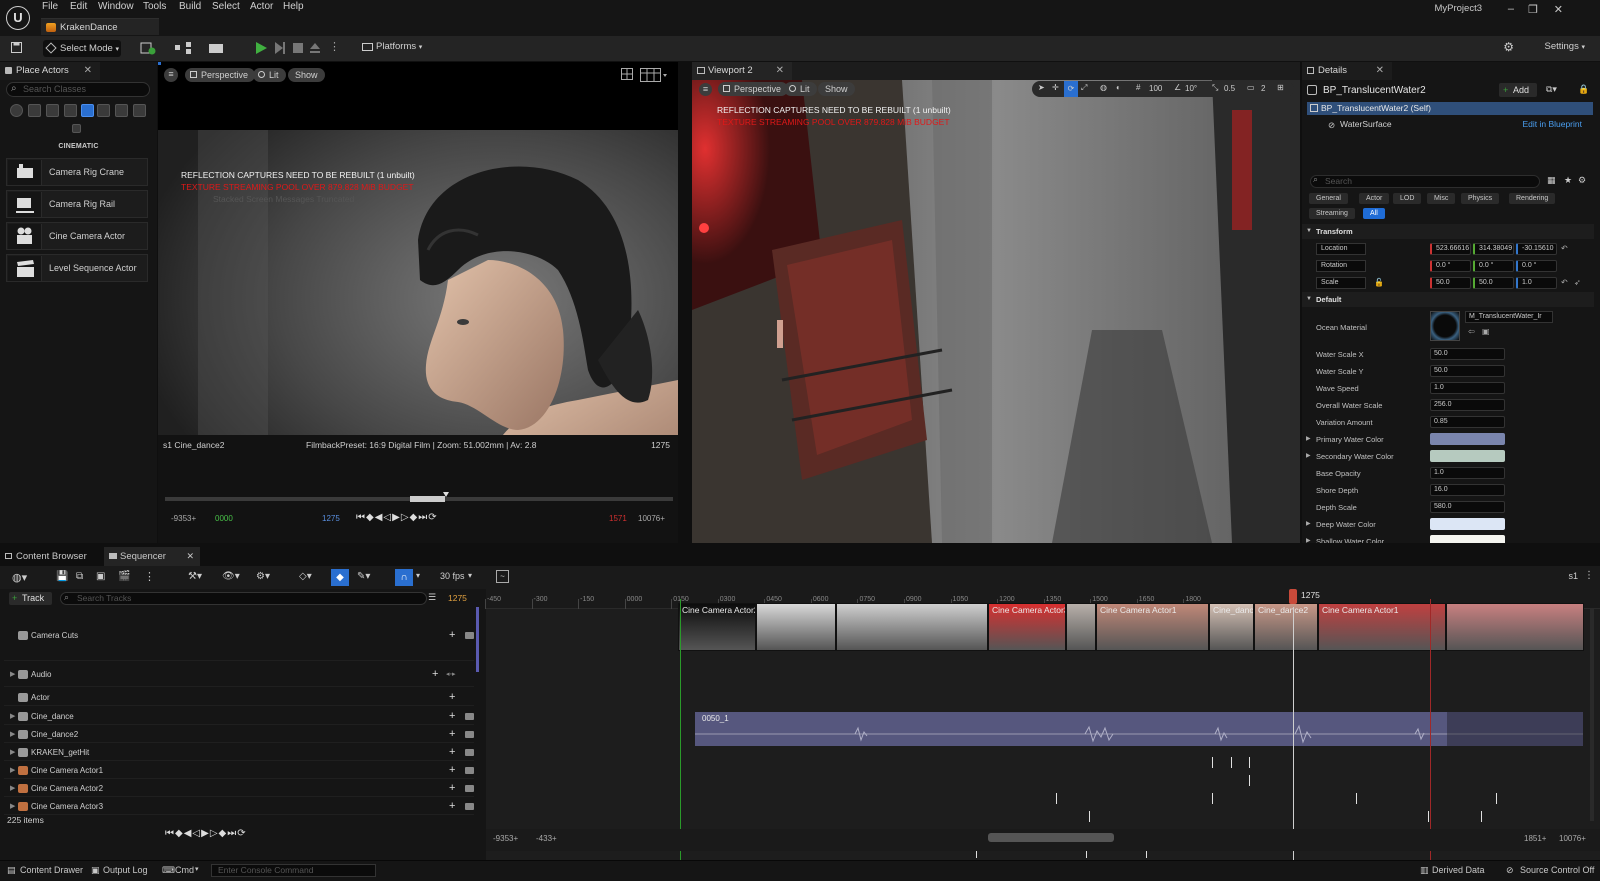  What do you see at coordinates (418, 575) in the screenshot?
I see `snap-options-icon: ▾` at bounding box center [418, 575].